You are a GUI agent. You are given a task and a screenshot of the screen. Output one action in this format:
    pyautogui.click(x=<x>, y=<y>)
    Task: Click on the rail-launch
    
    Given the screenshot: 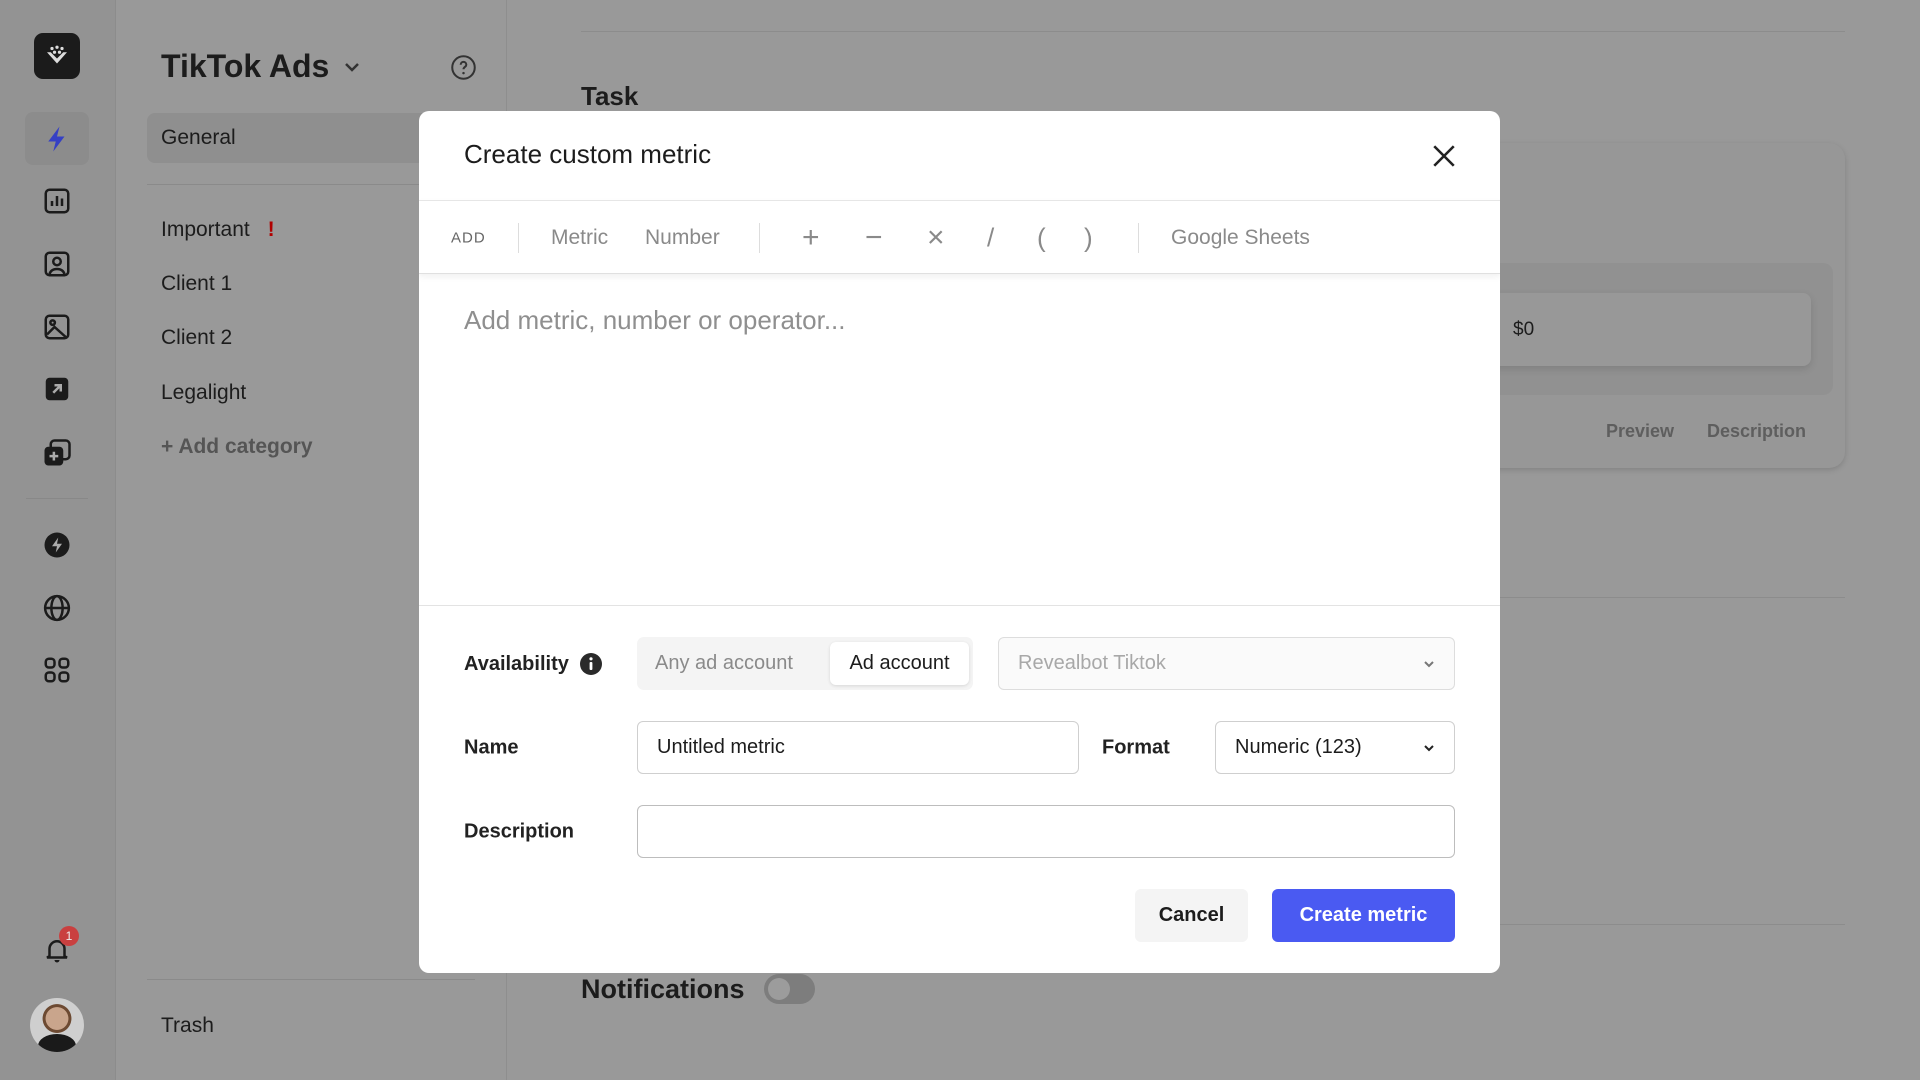 What is the action you would take?
    pyautogui.click(x=57, y=389)
    